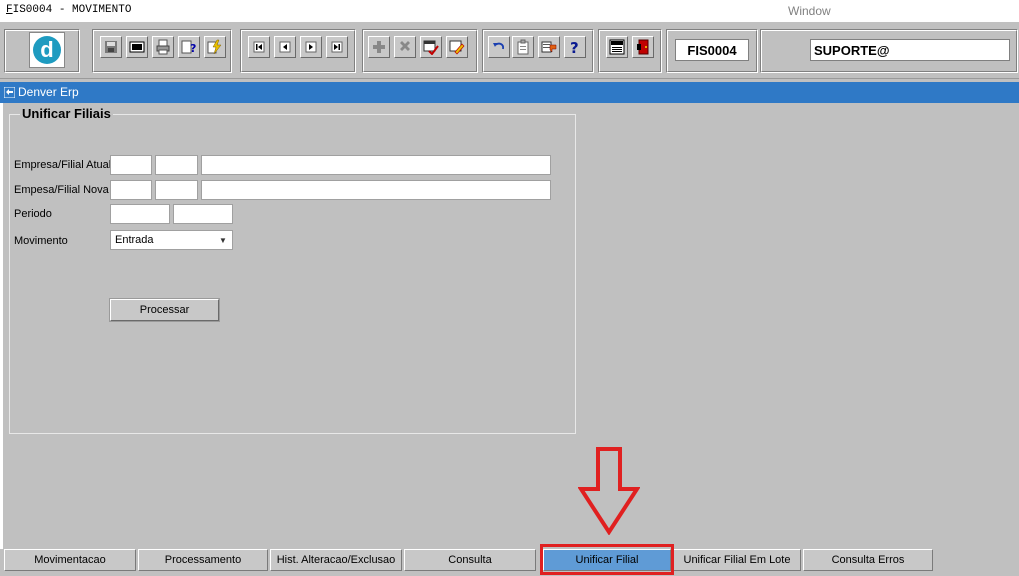 The width and height of the screenshot is (1019, 576). Describe the element at coordinates (134, 240) in the screenshot. I see `movimento-value: Entrada` at that location.